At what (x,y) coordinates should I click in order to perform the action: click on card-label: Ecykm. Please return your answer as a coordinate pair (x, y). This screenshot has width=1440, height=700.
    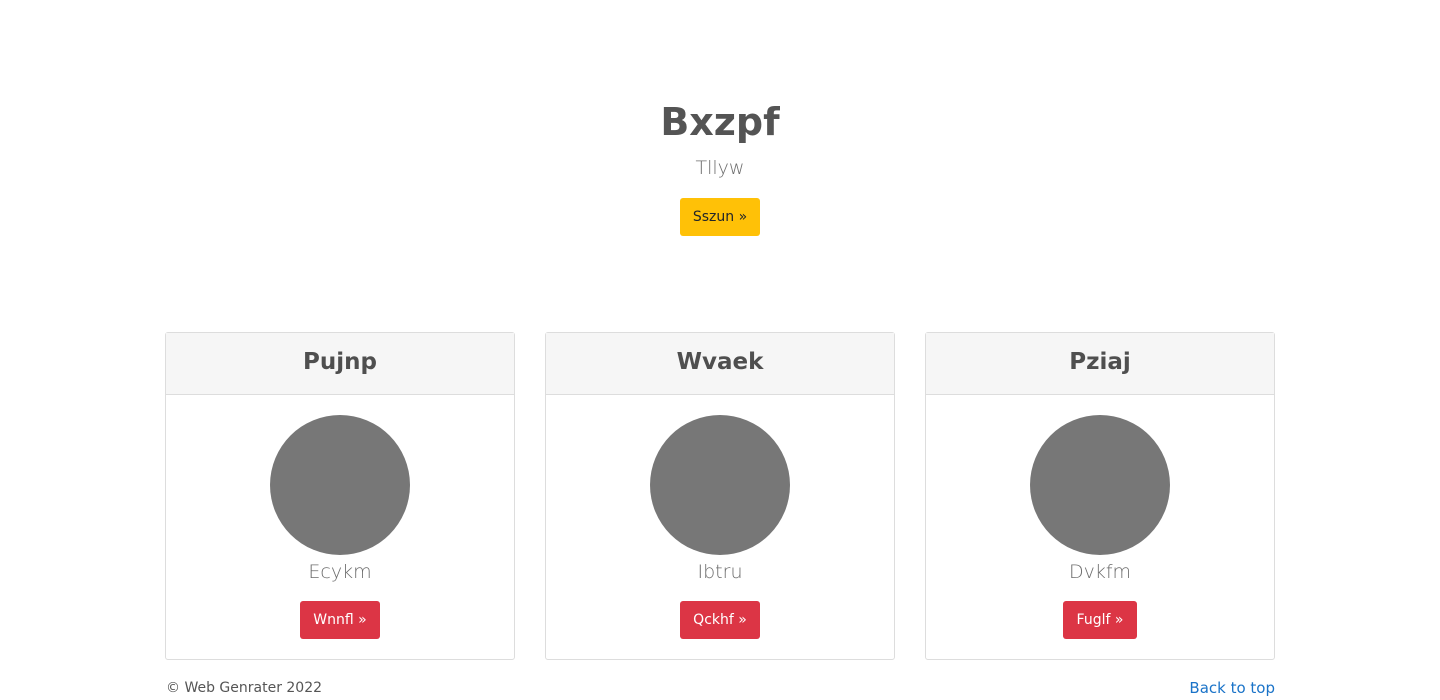
    Looking at the image, I should click on (340, 572).